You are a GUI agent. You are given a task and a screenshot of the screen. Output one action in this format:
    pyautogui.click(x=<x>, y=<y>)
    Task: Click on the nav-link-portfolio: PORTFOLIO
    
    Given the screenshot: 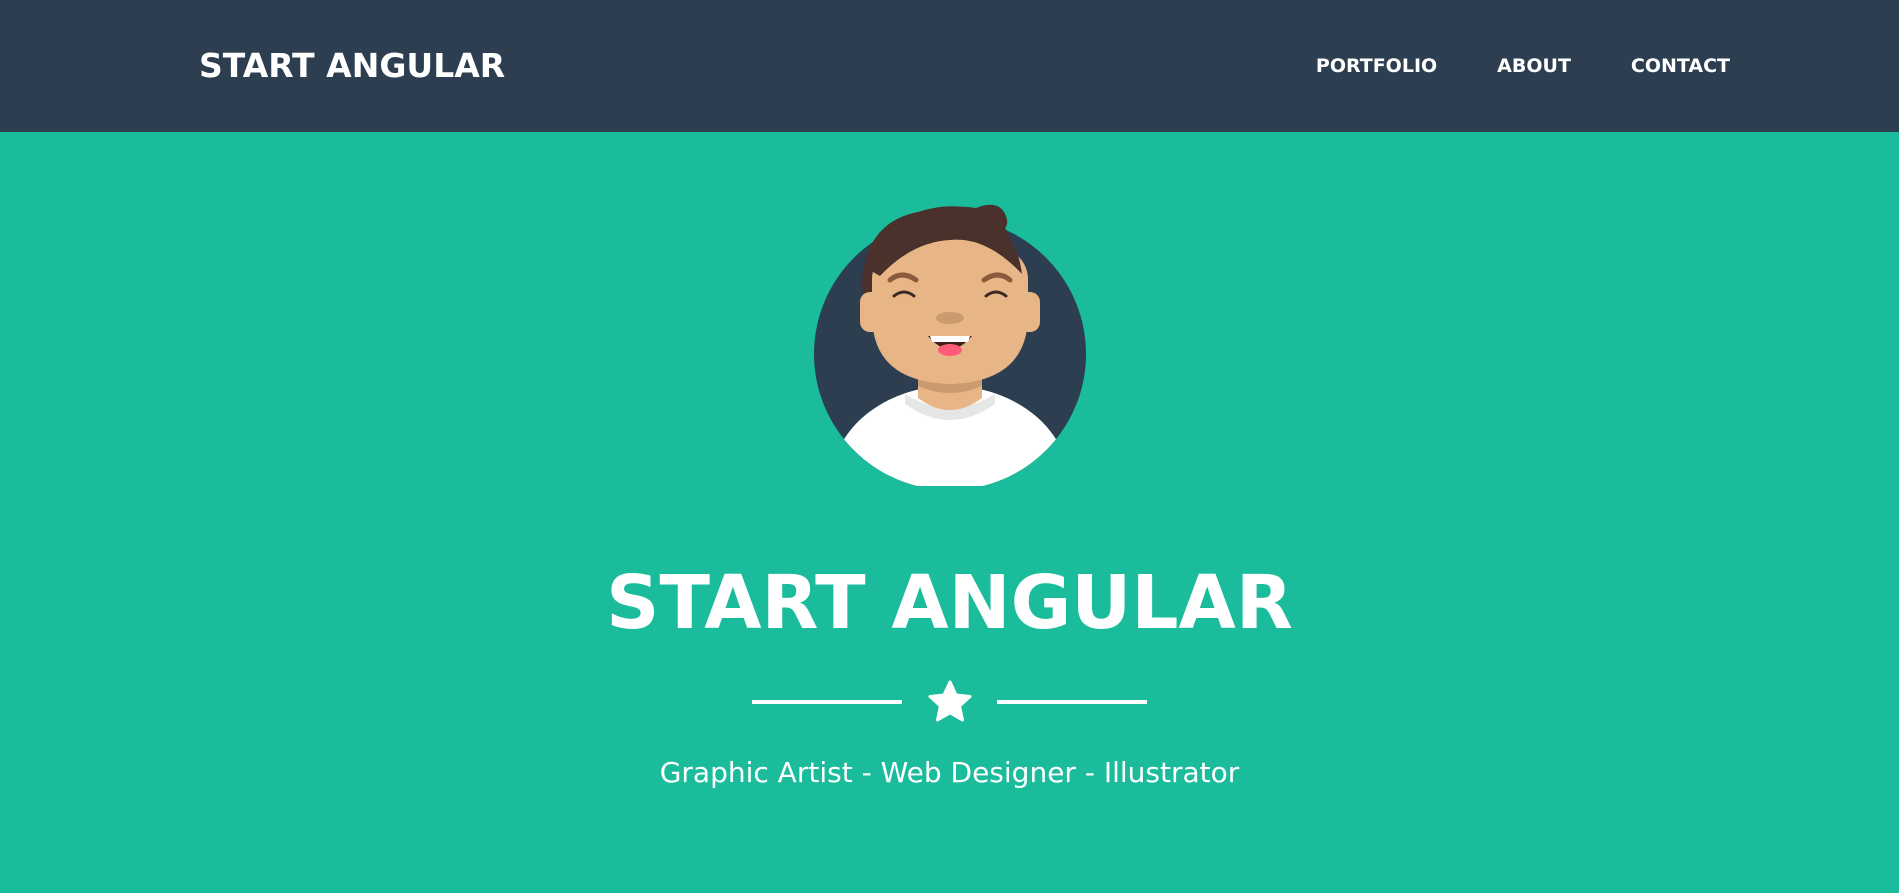 What is the action you would take?
    pyautogui.click(x=1376, y=66)
    